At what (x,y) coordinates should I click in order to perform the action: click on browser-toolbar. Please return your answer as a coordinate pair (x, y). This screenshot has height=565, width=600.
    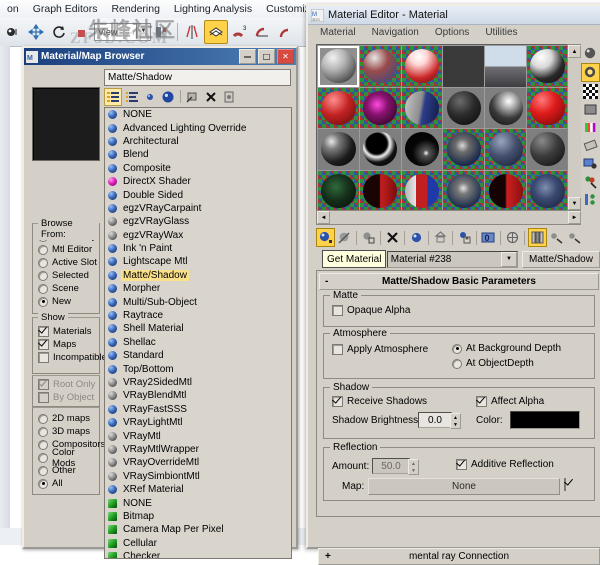
    Looking at the image, I should click on (195, 96).